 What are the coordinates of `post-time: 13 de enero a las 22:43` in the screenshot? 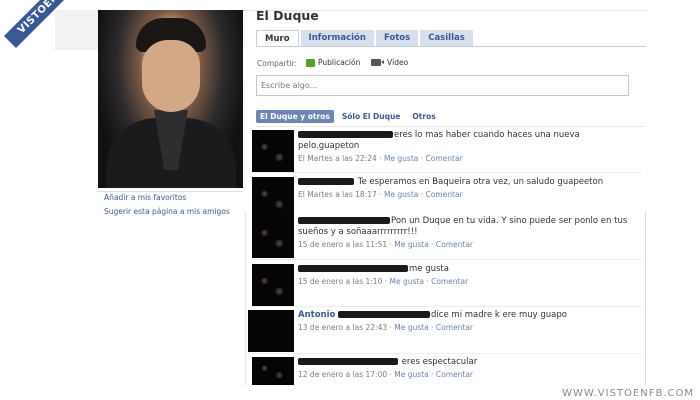 It's located at (343, 327).